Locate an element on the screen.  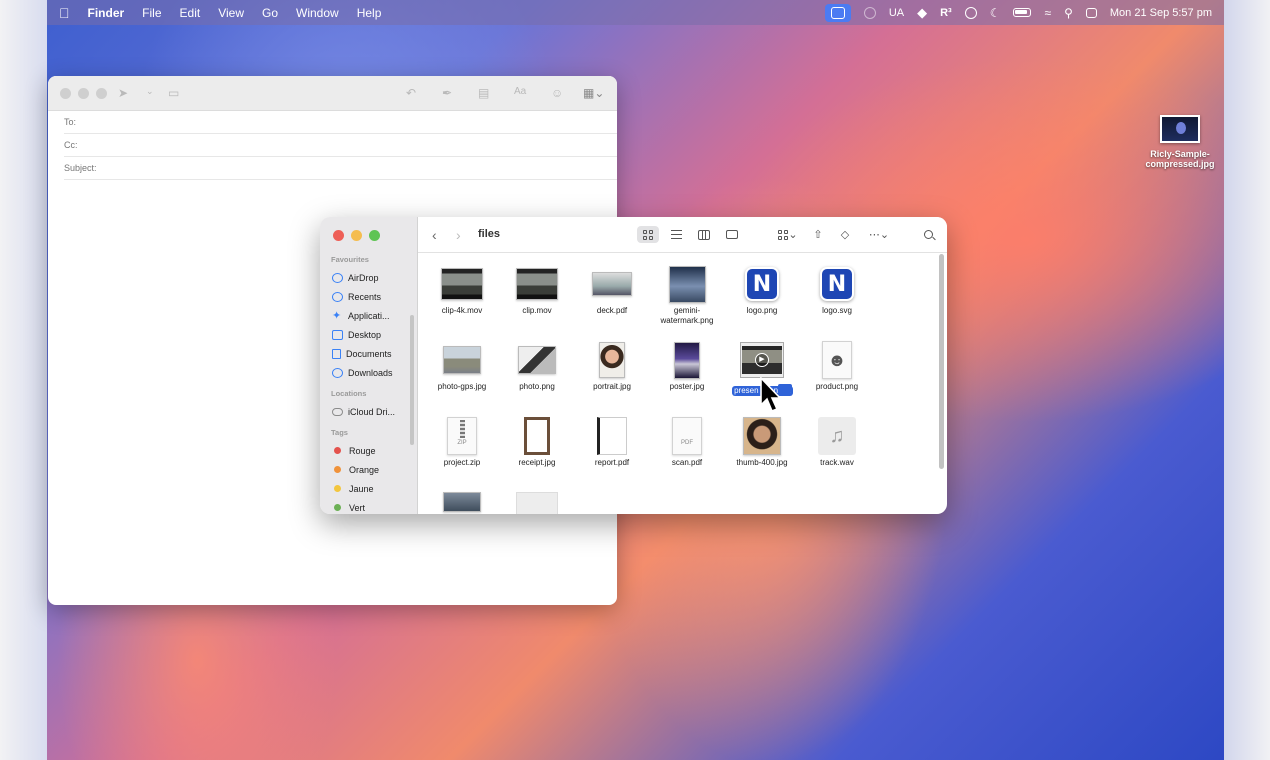
group-button: ⌄ is located at coordinates (788, 234).